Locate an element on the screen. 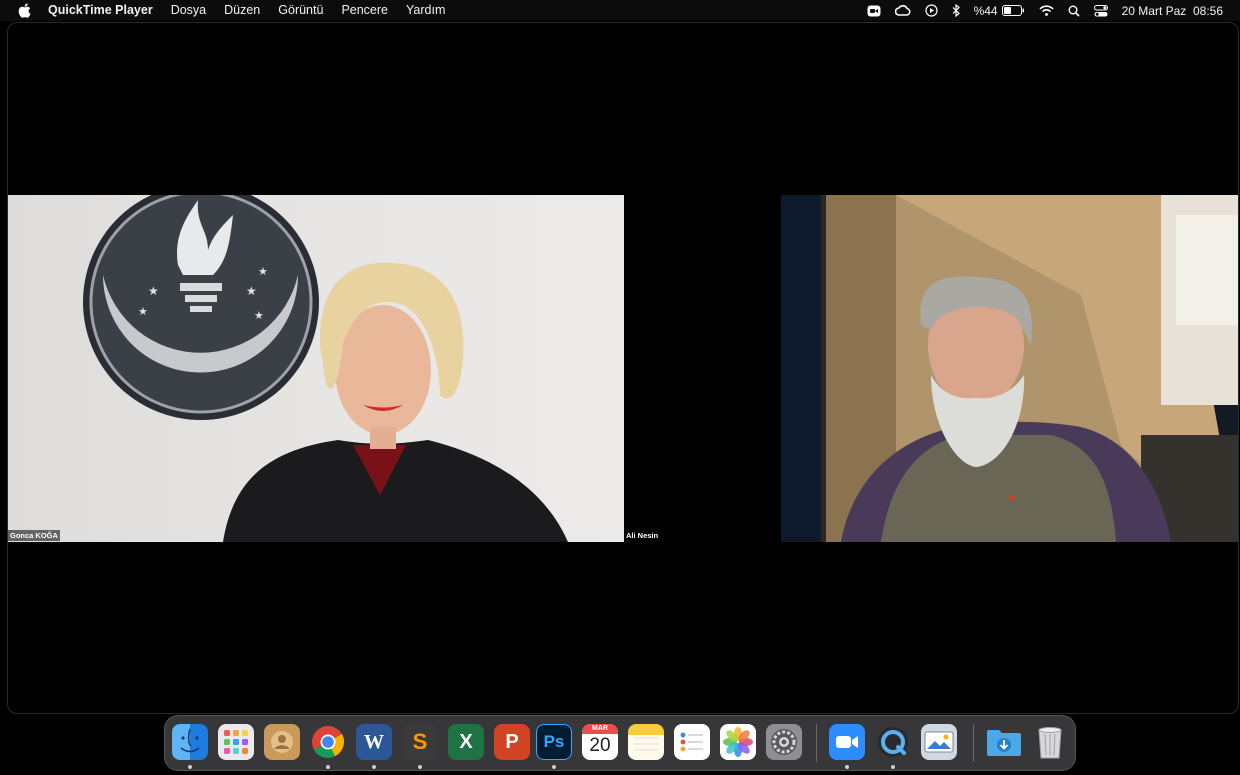  photoshop-letters: Ps is located at coordinates (554, 741).